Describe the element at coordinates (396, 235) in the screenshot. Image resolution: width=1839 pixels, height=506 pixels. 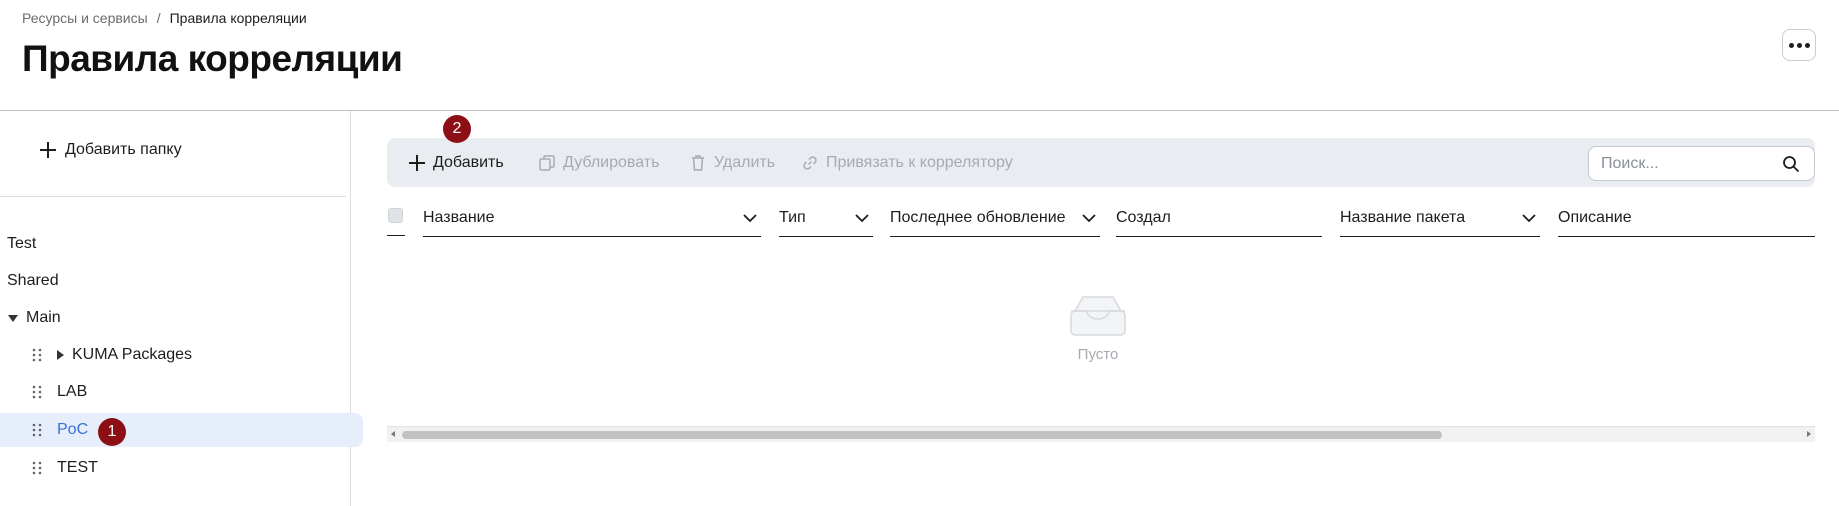
I see `checkbox-column-underline` at that location.